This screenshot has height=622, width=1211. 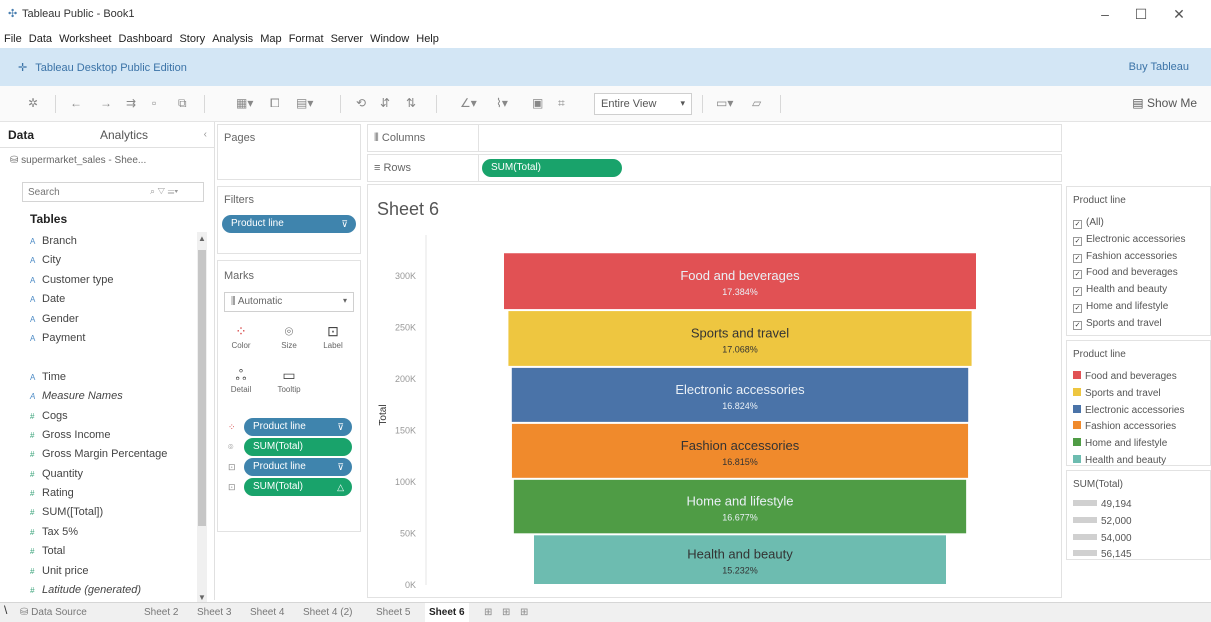 I want to click on menu-dashboard: Dashboard, so click(x=146, y=39).